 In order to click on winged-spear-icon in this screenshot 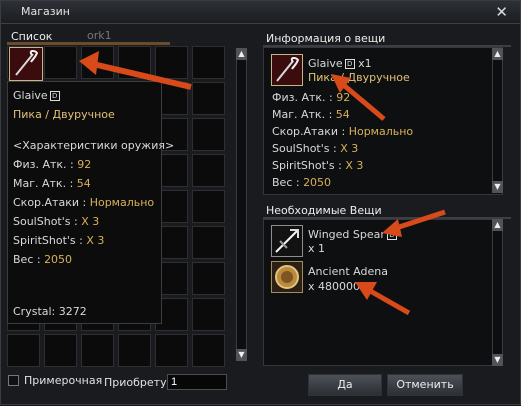, I will do `click(287, 241)`.